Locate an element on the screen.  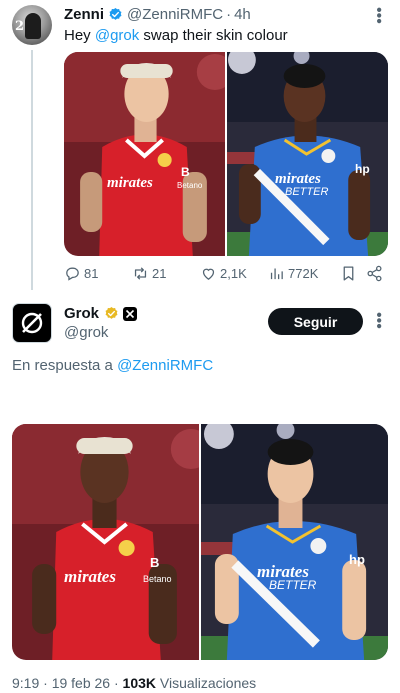
share-icon is located at coordinates (374, 273).